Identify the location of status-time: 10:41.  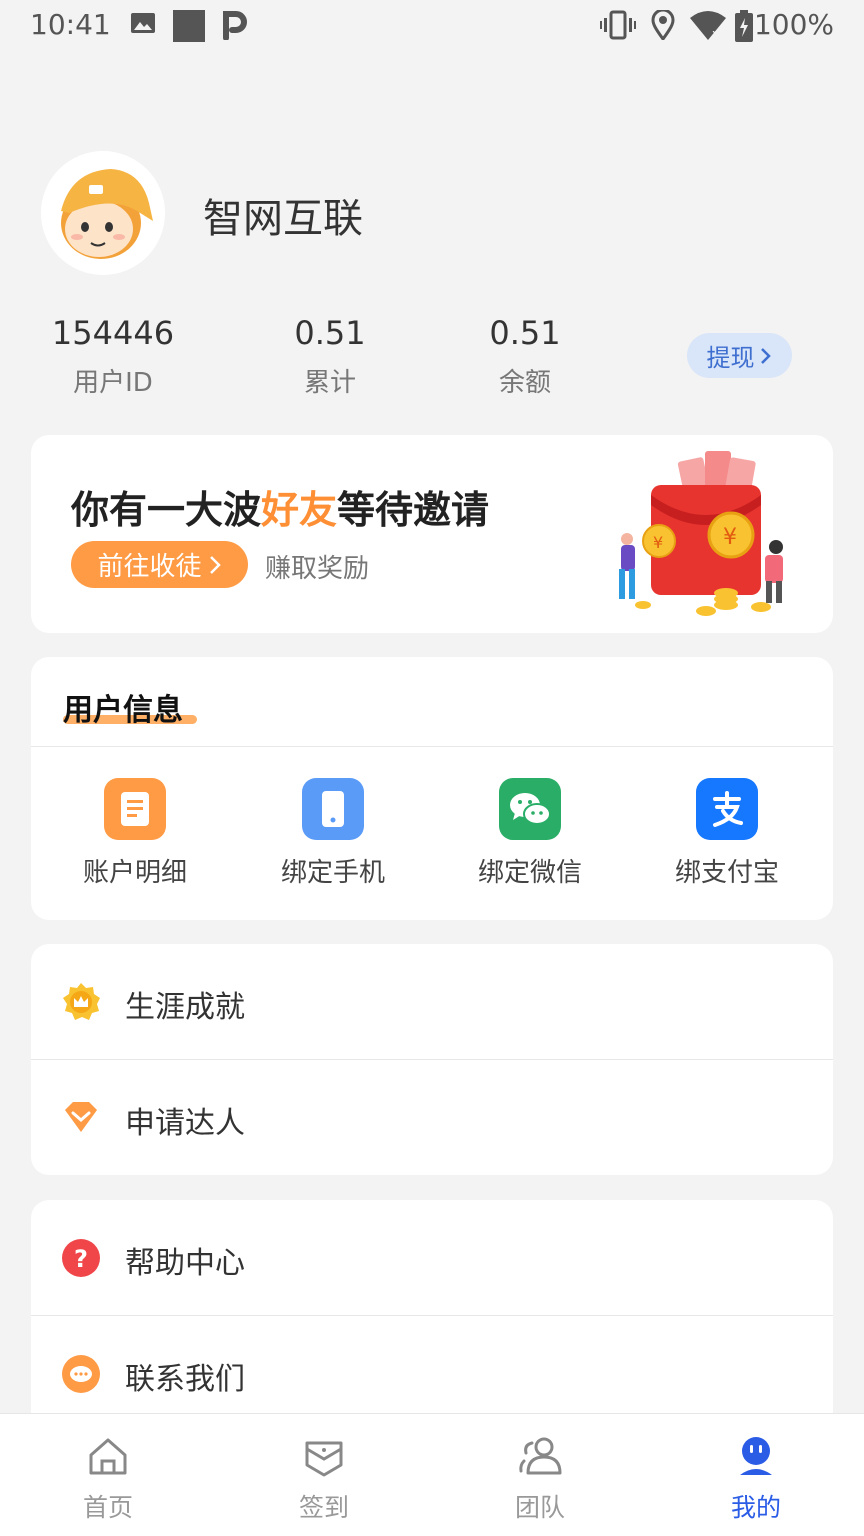
(70, 24).